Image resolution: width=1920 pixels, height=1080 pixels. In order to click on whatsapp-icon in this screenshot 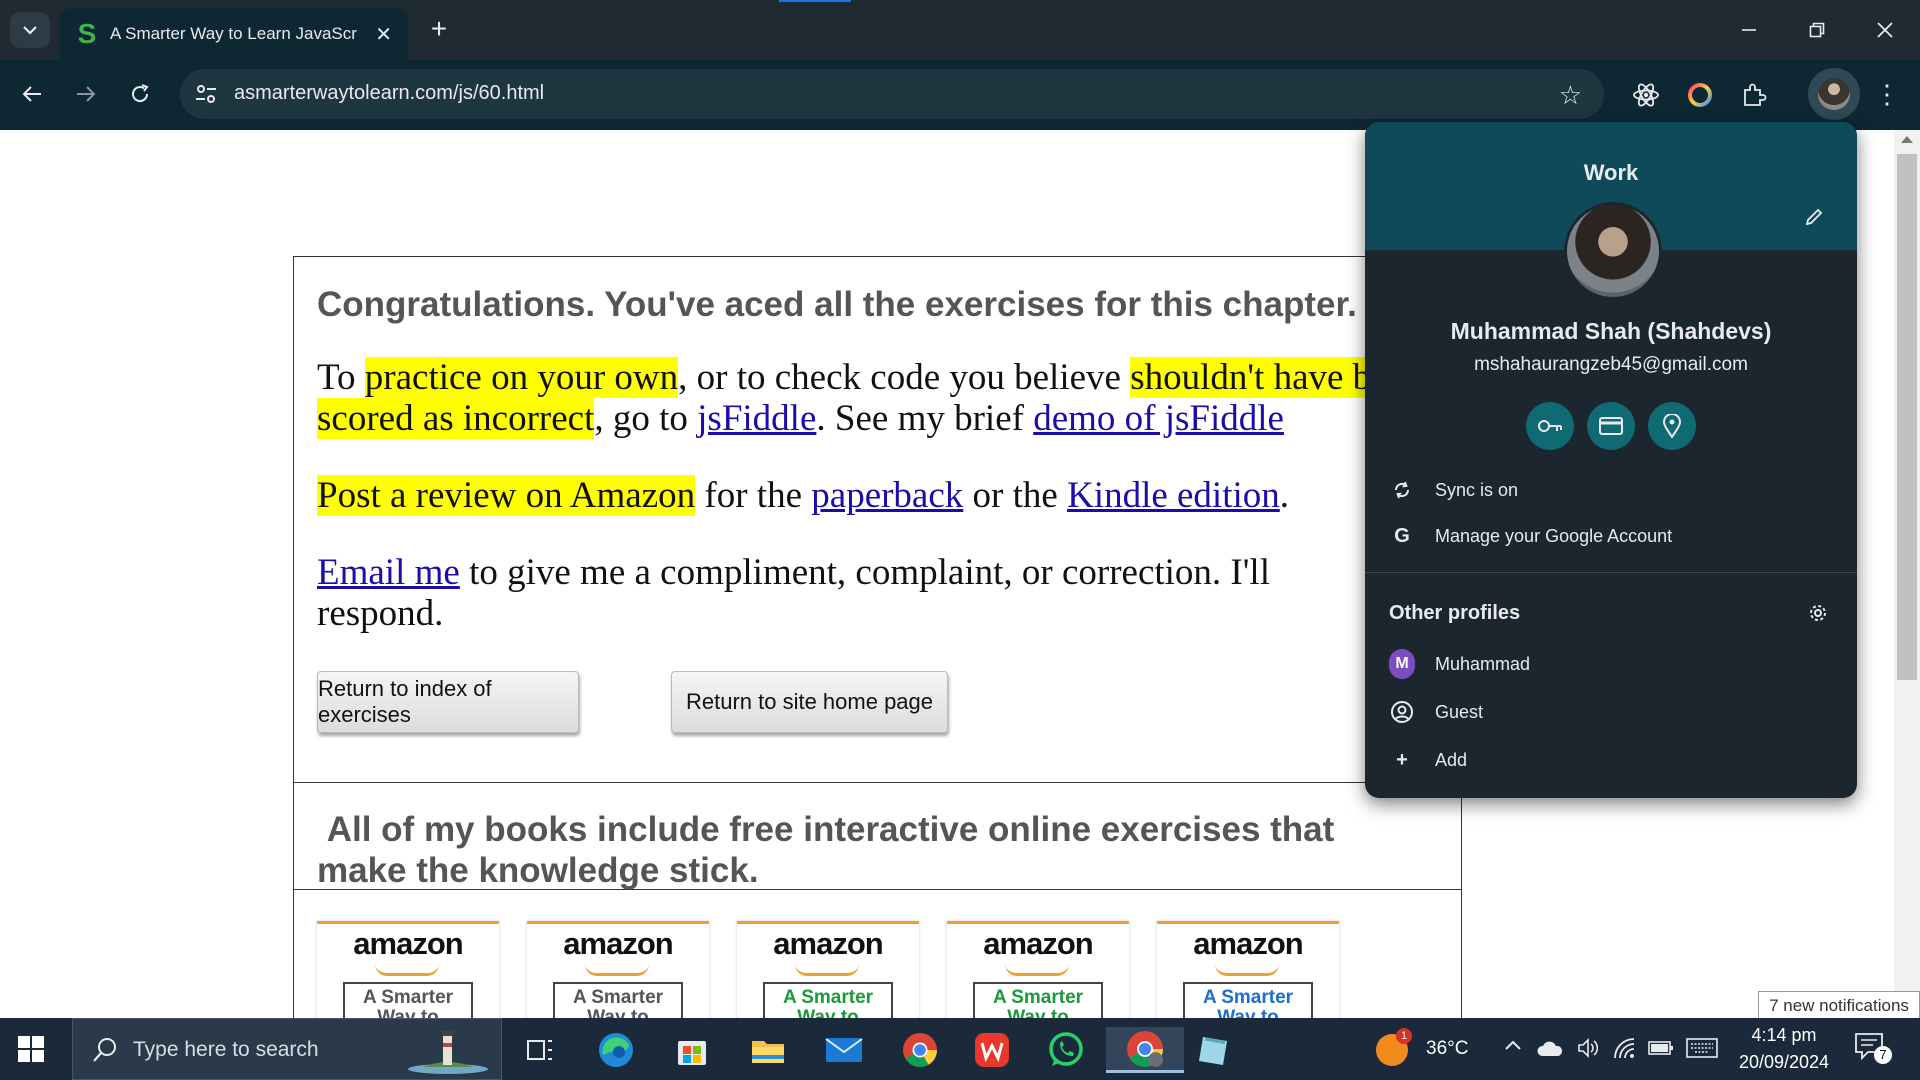, I will do `click(1066, 1050)`.